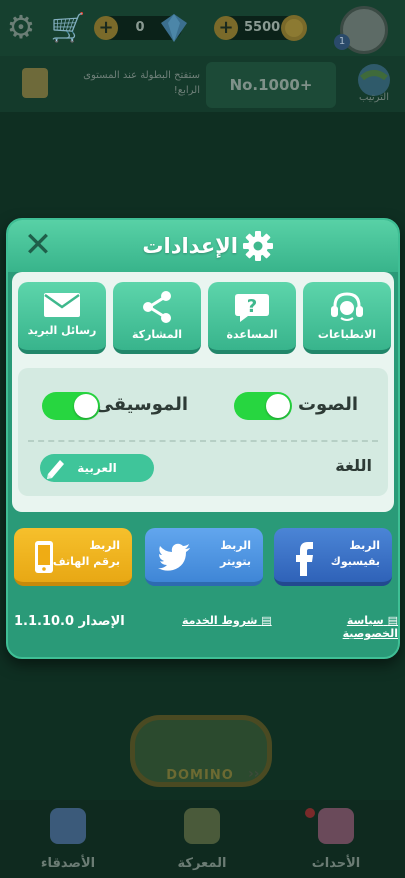 The height and width of the screenshot is (878, 405). What do you see at coordinates (104, 545) in the screenshot?
I see `link-phone-line1: الربط` at bounding box center [104, 545].